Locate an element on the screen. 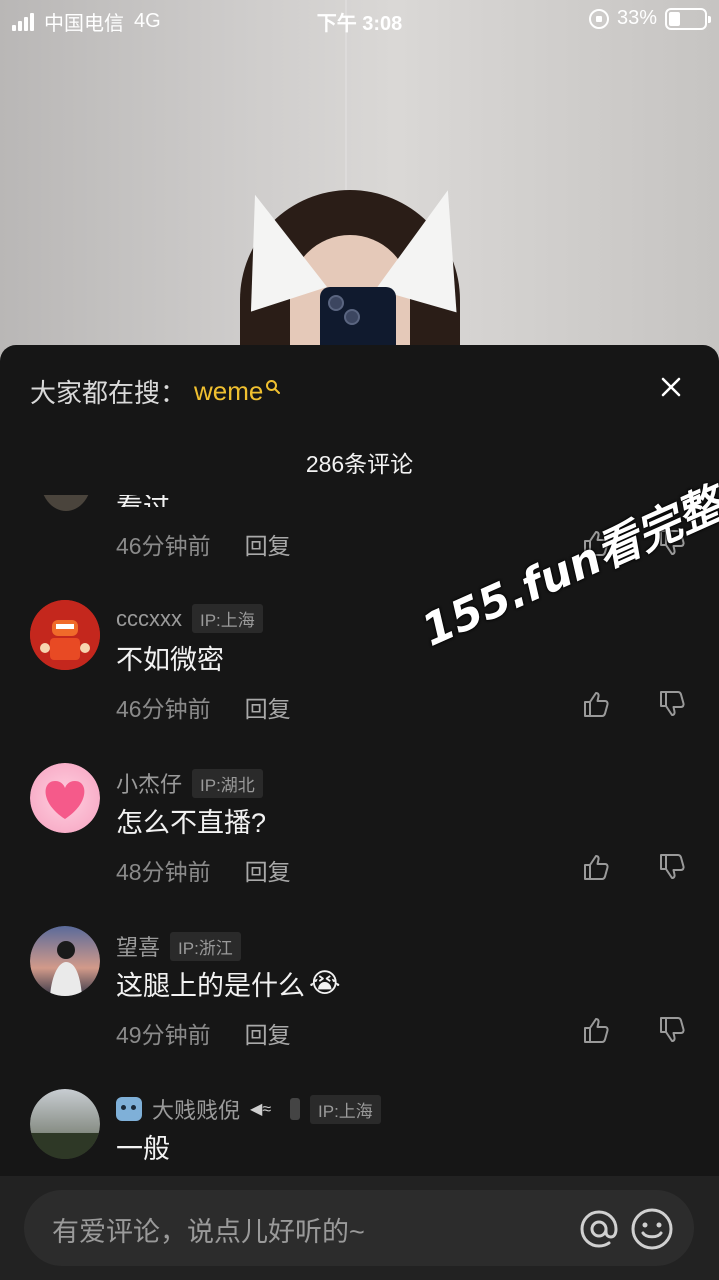 This screenshot has height=1280, width=719. figure-icon is located at coordinates (295, 1109).